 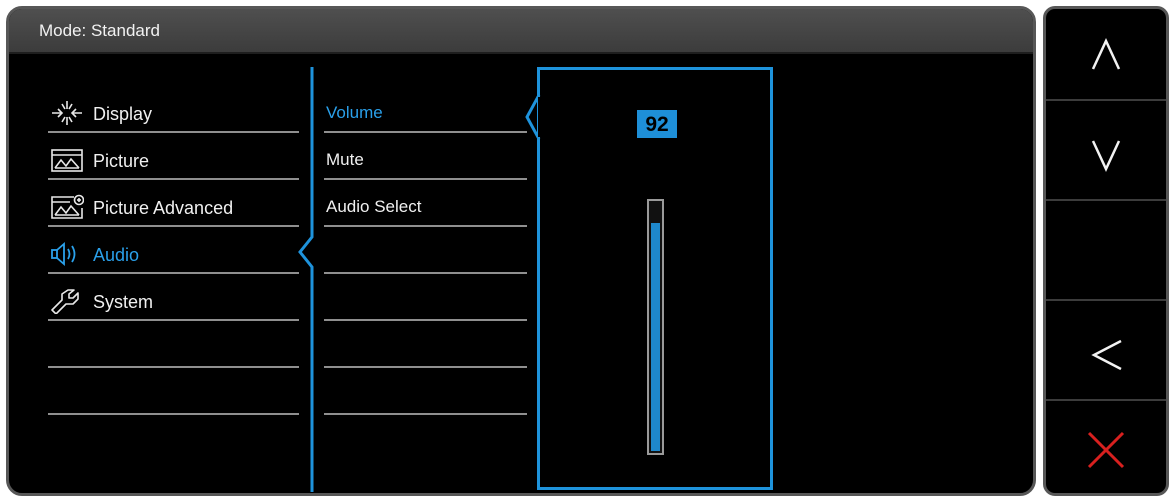 What do you see at coordinates (67, 206) in the screenshot?
I see `picture-advanced-icon` at bounding box center [67, 206].